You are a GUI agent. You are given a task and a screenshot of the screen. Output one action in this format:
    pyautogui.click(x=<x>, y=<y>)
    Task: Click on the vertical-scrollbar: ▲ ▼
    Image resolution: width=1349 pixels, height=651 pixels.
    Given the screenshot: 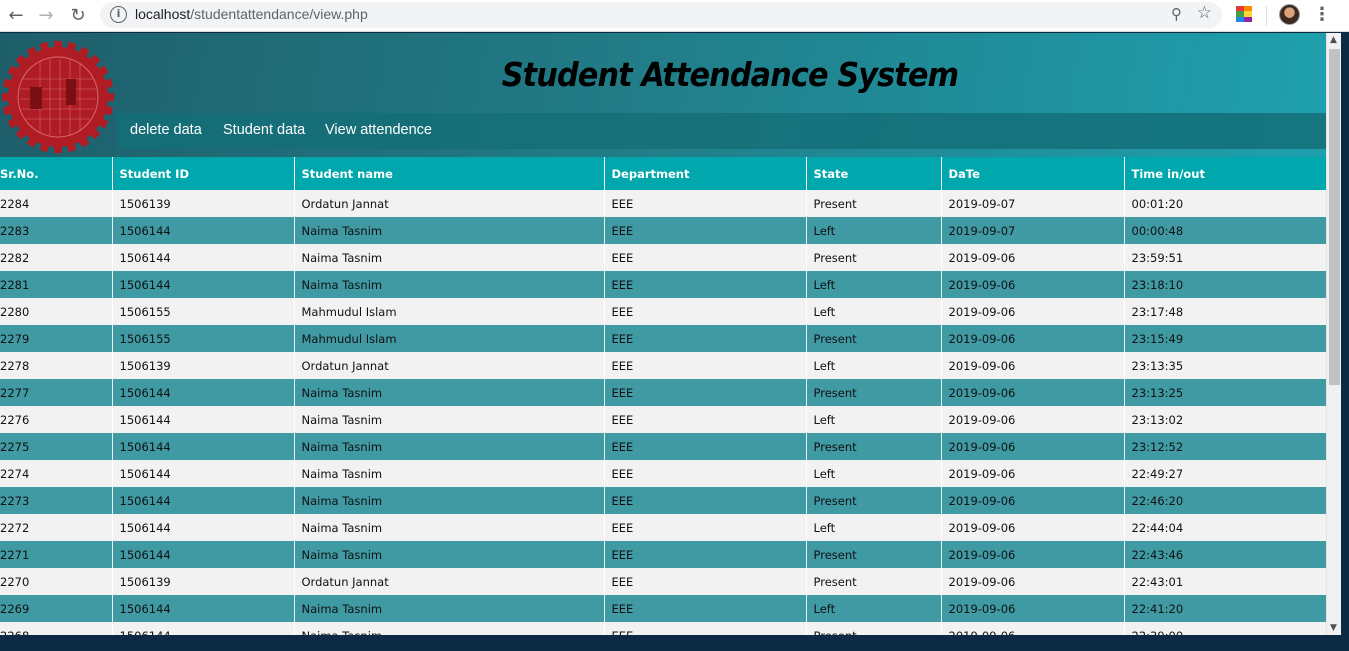 What is the action you would take?
    pyautogui.click(x=1333, y=334)
    